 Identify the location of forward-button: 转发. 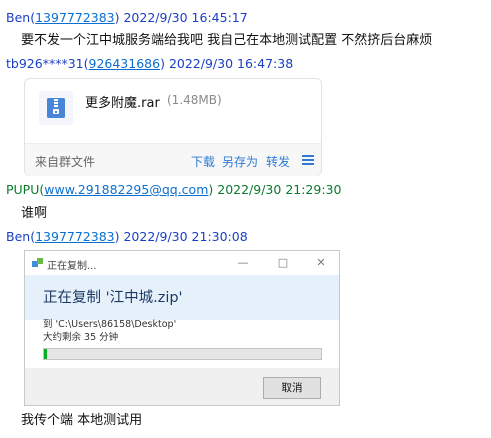
(278, 161).